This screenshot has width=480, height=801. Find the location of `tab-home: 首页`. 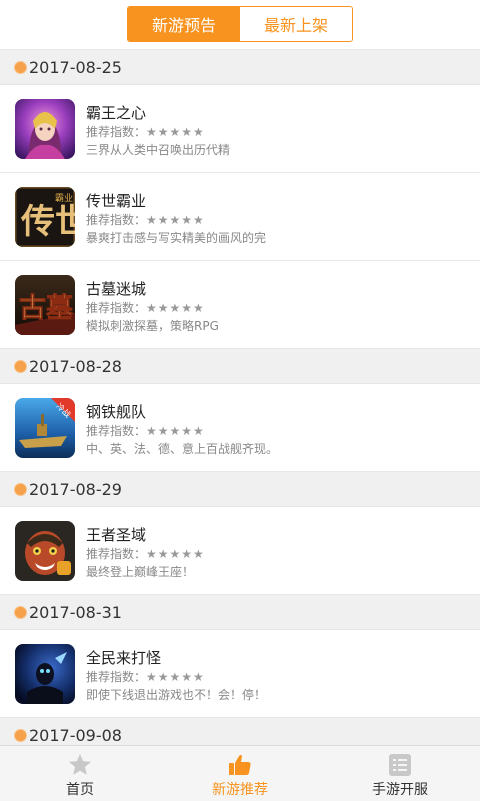

tab-home: 首页 is located at coordinates (80, 773).